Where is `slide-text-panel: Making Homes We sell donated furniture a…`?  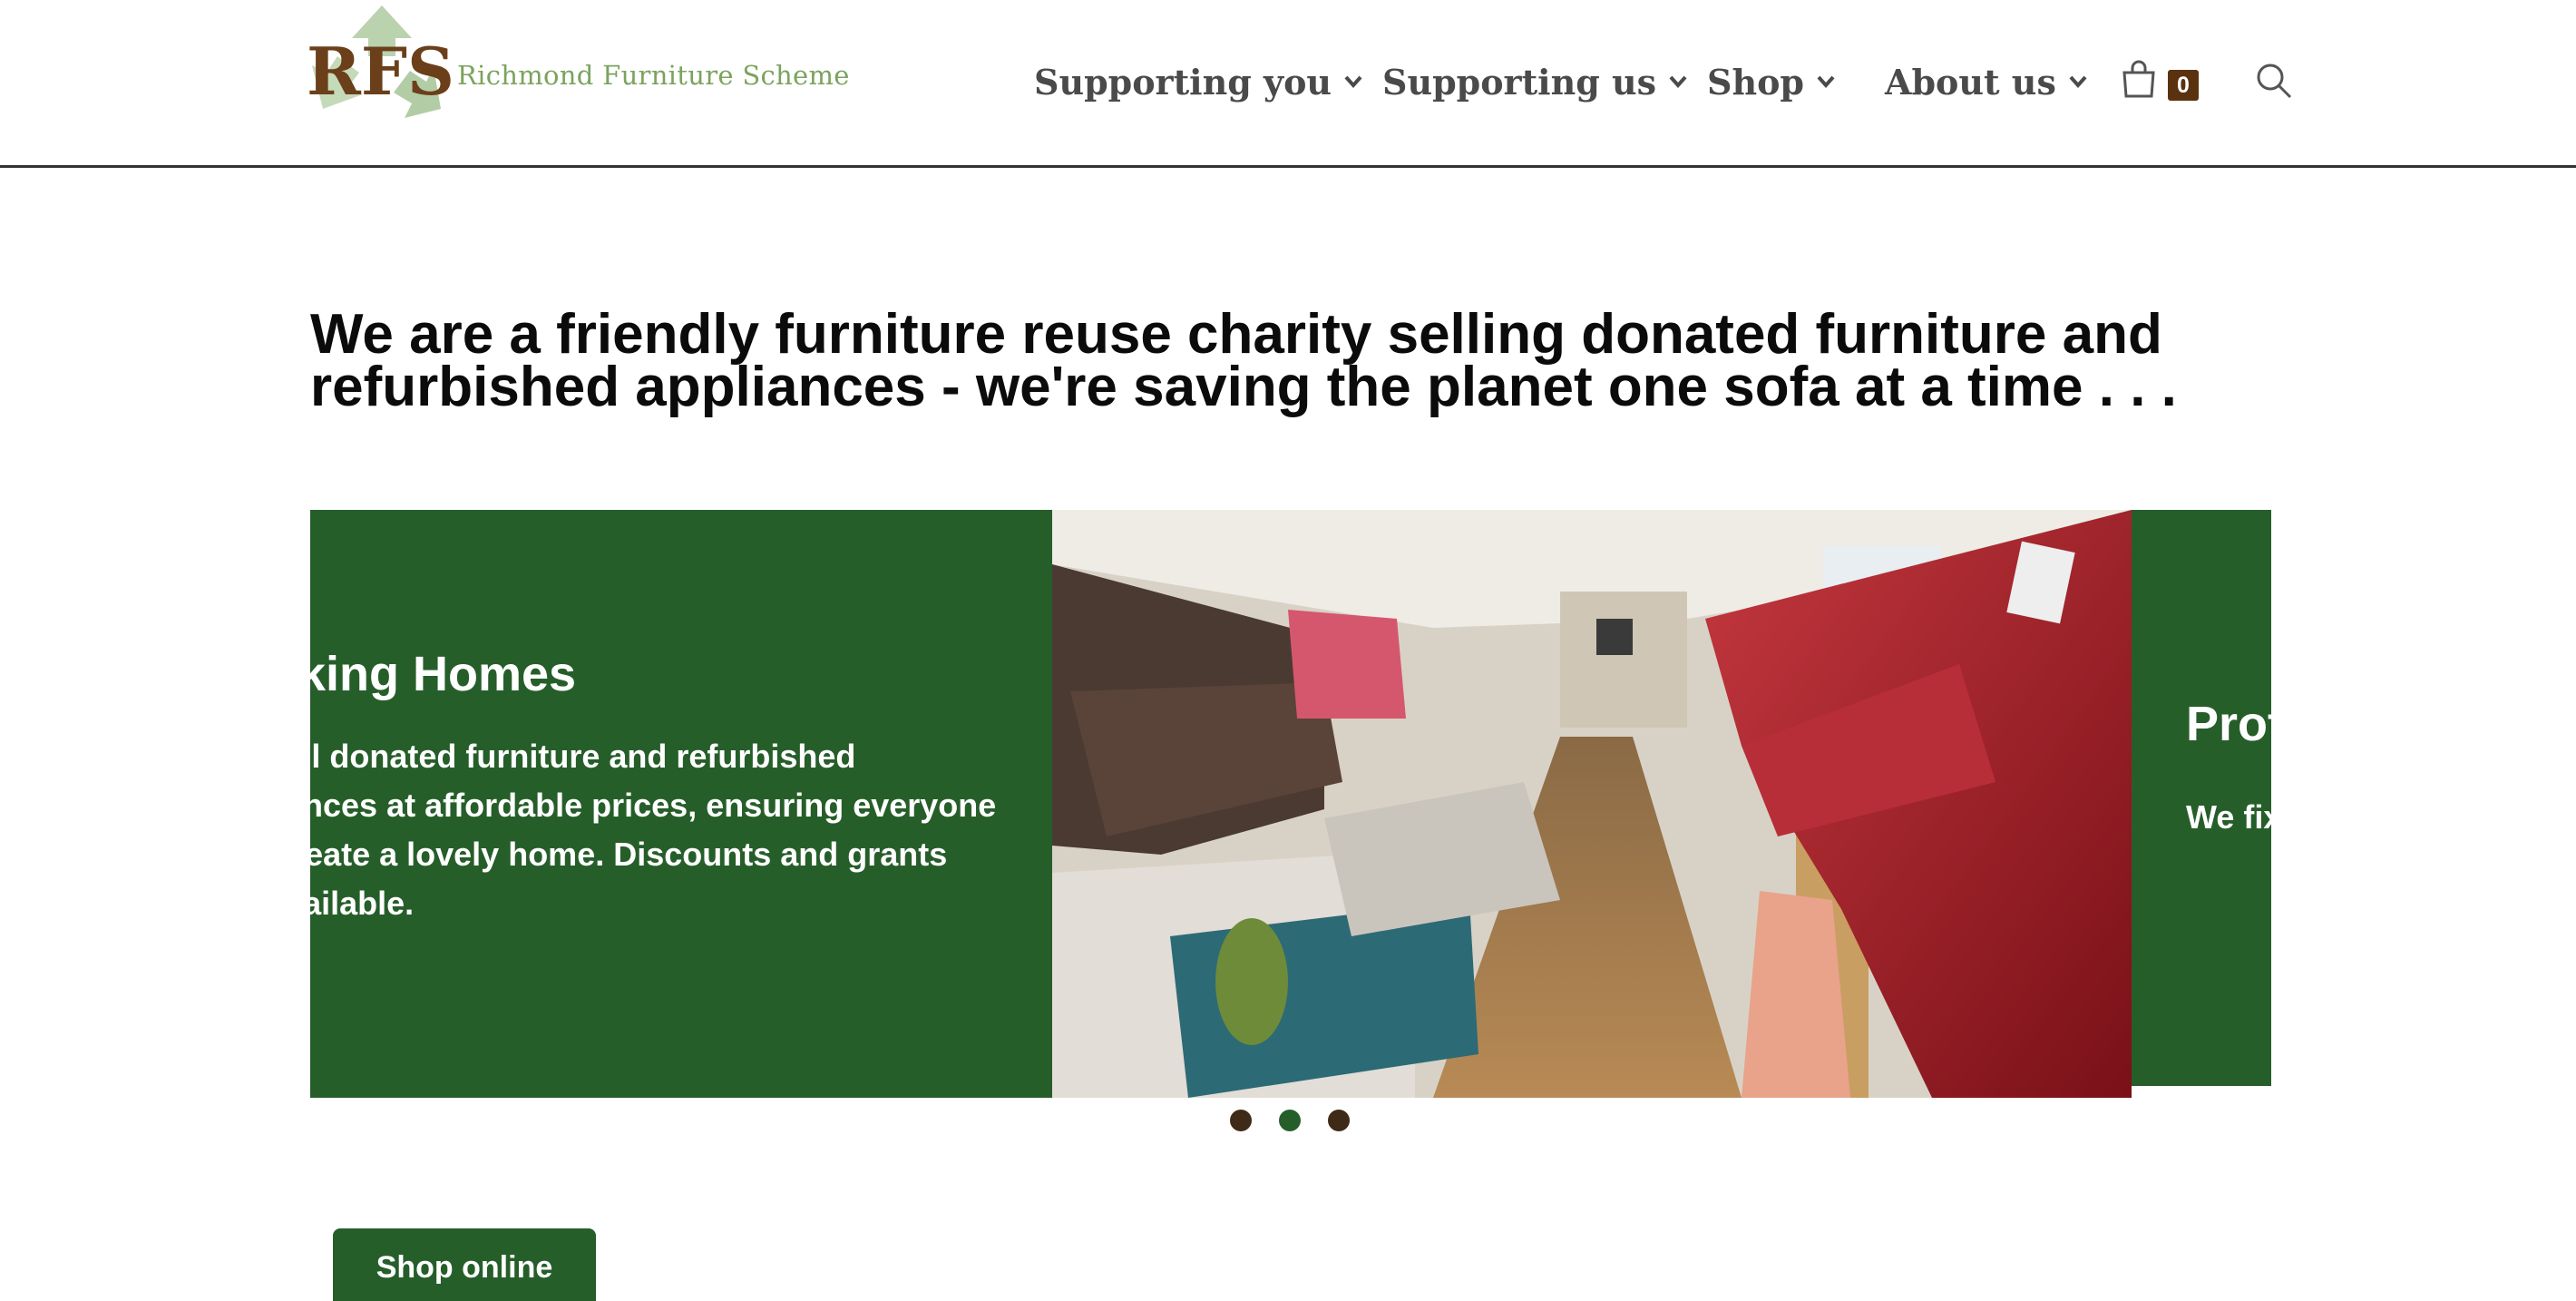
slide-text-panel: Making Homes We sell donated furniture a… is located at coordinates (681, 804).